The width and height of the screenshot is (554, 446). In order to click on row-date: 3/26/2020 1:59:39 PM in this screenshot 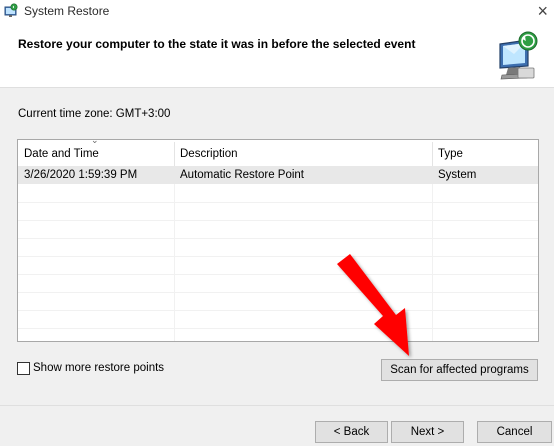, I will do `click(81, 175)`.